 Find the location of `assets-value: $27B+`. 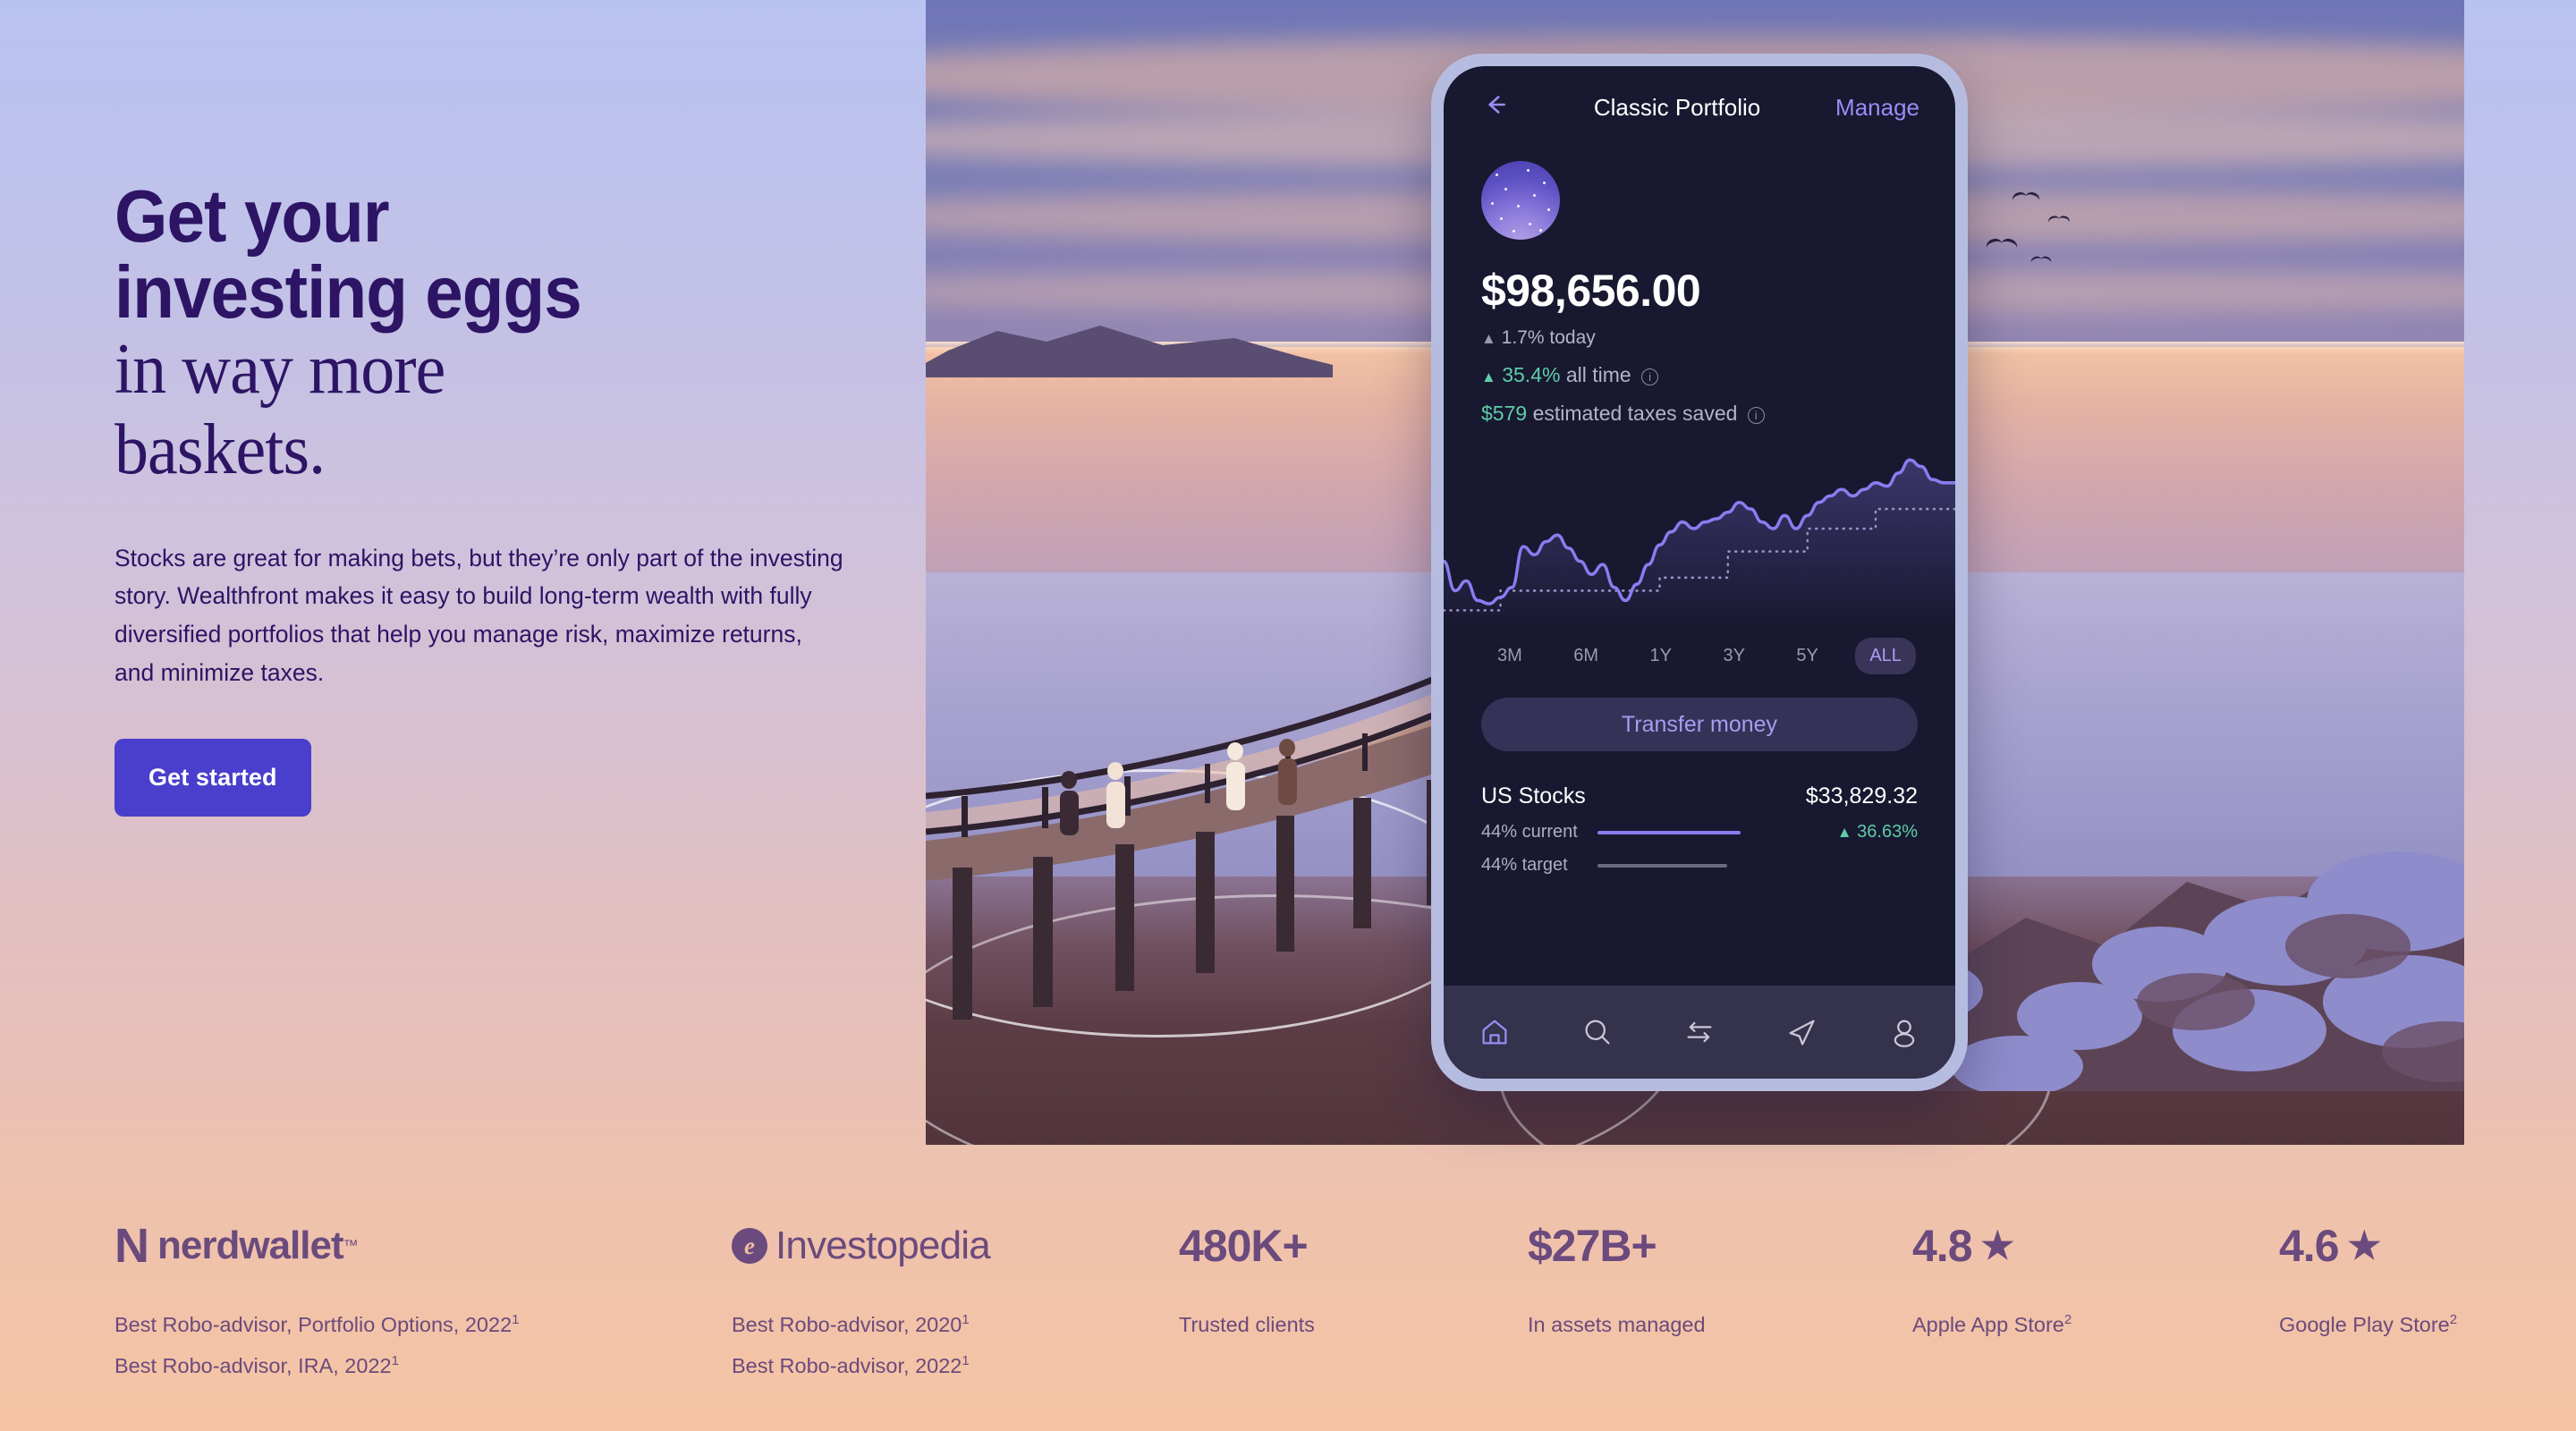

assets-value: $27B+ is located at coordinates (1592, 1246).